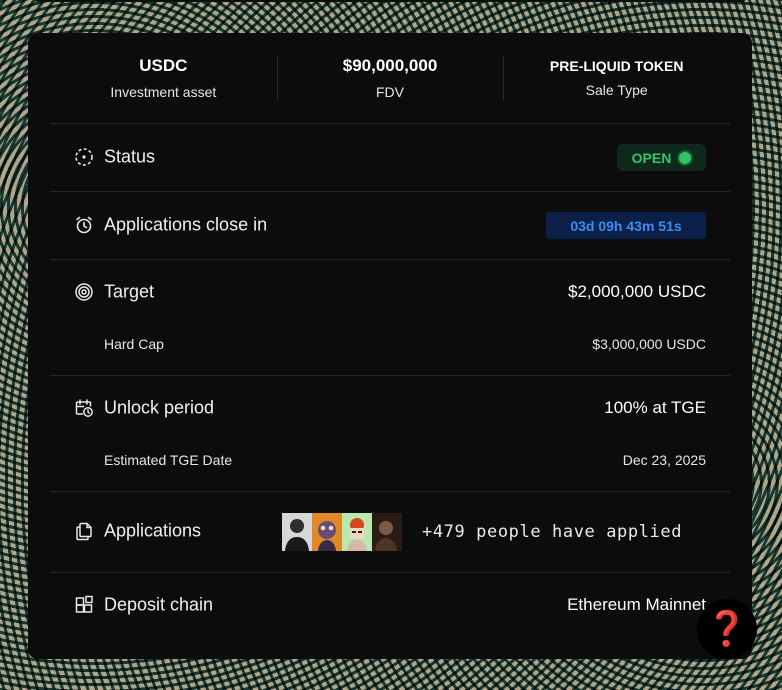  What do you see at coordinates (186, 224) in the screenshot?
I see `applications-close-label: Applications close in` at bounding box center [186, 224].